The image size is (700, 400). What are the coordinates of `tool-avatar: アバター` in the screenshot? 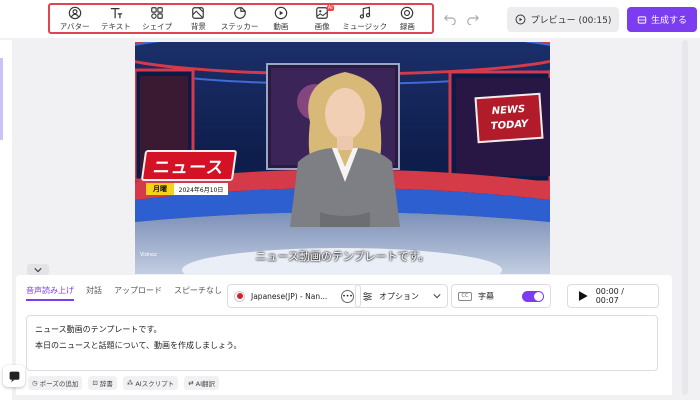 It's located at (74, 18).